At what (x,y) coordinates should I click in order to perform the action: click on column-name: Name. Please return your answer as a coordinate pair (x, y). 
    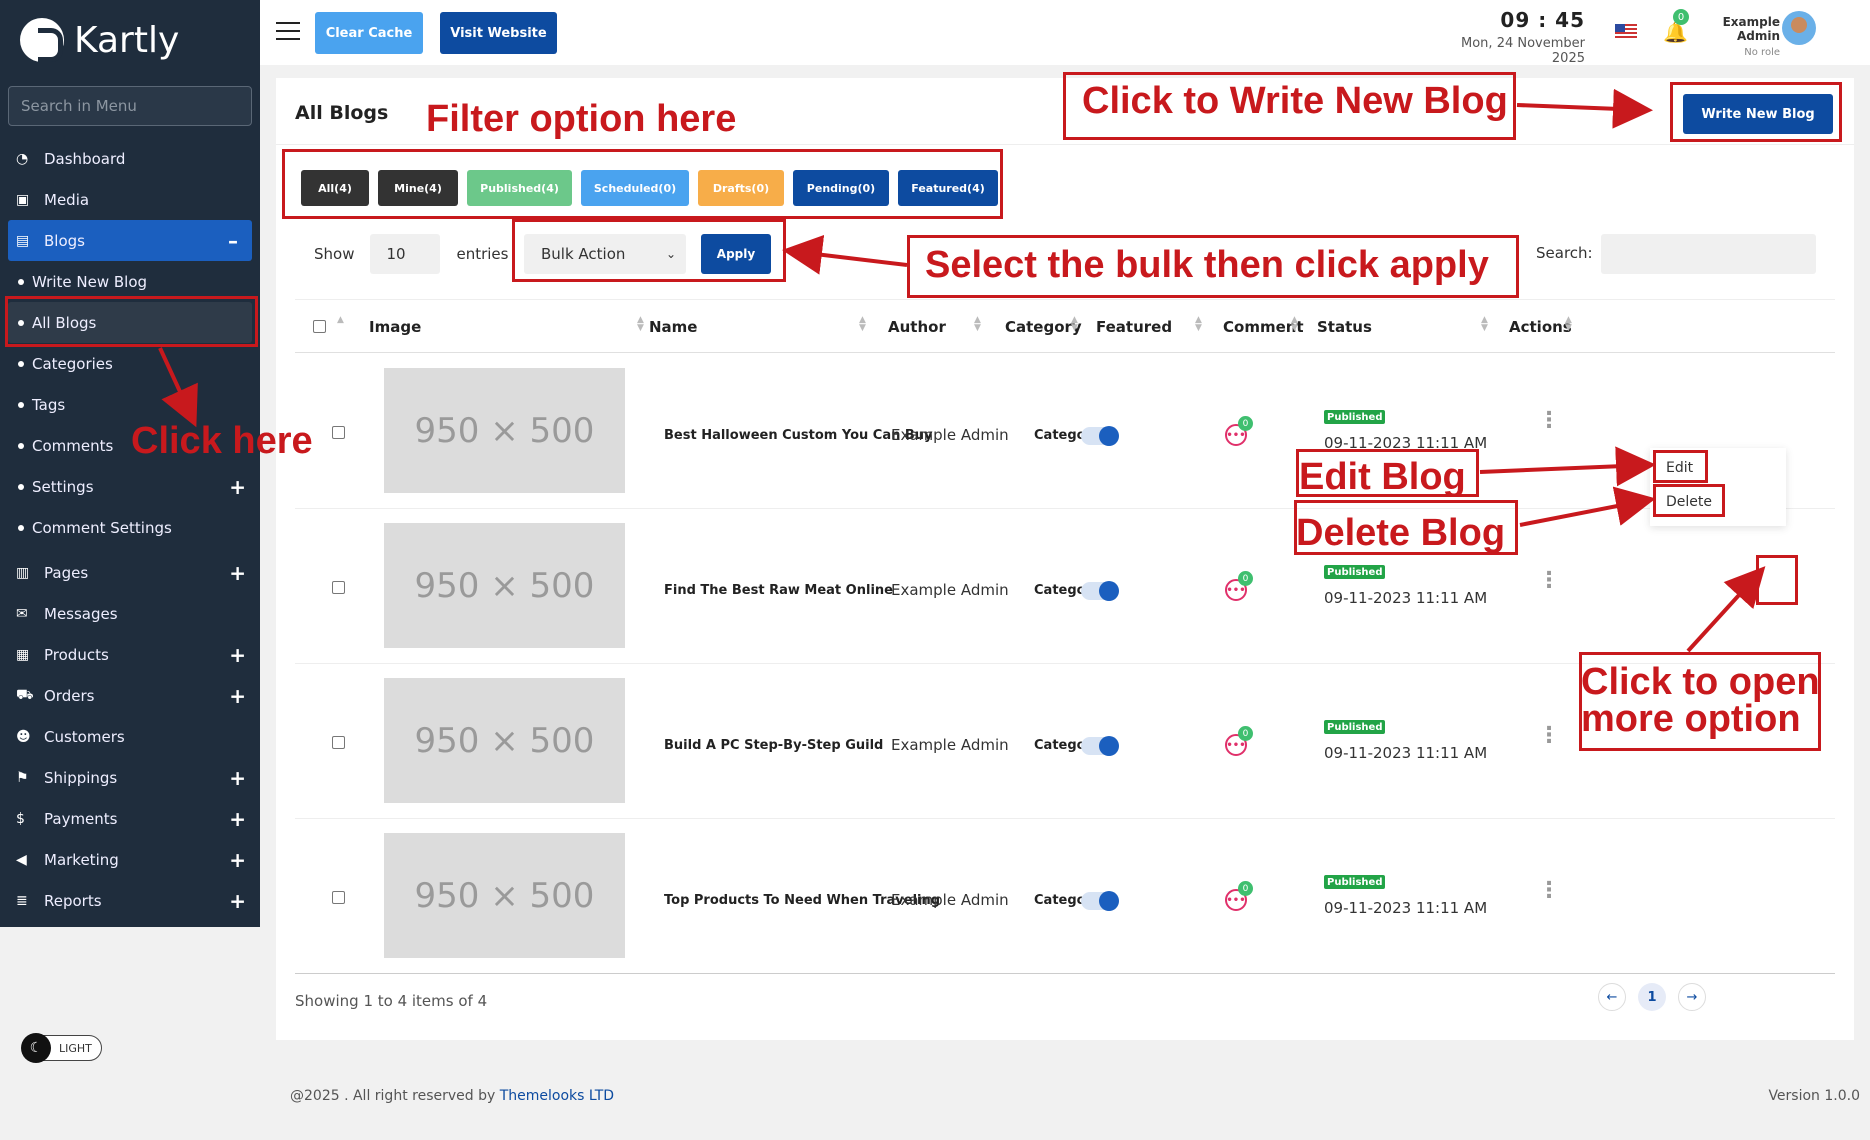
    Looking at the image, I should click on (673, 327).